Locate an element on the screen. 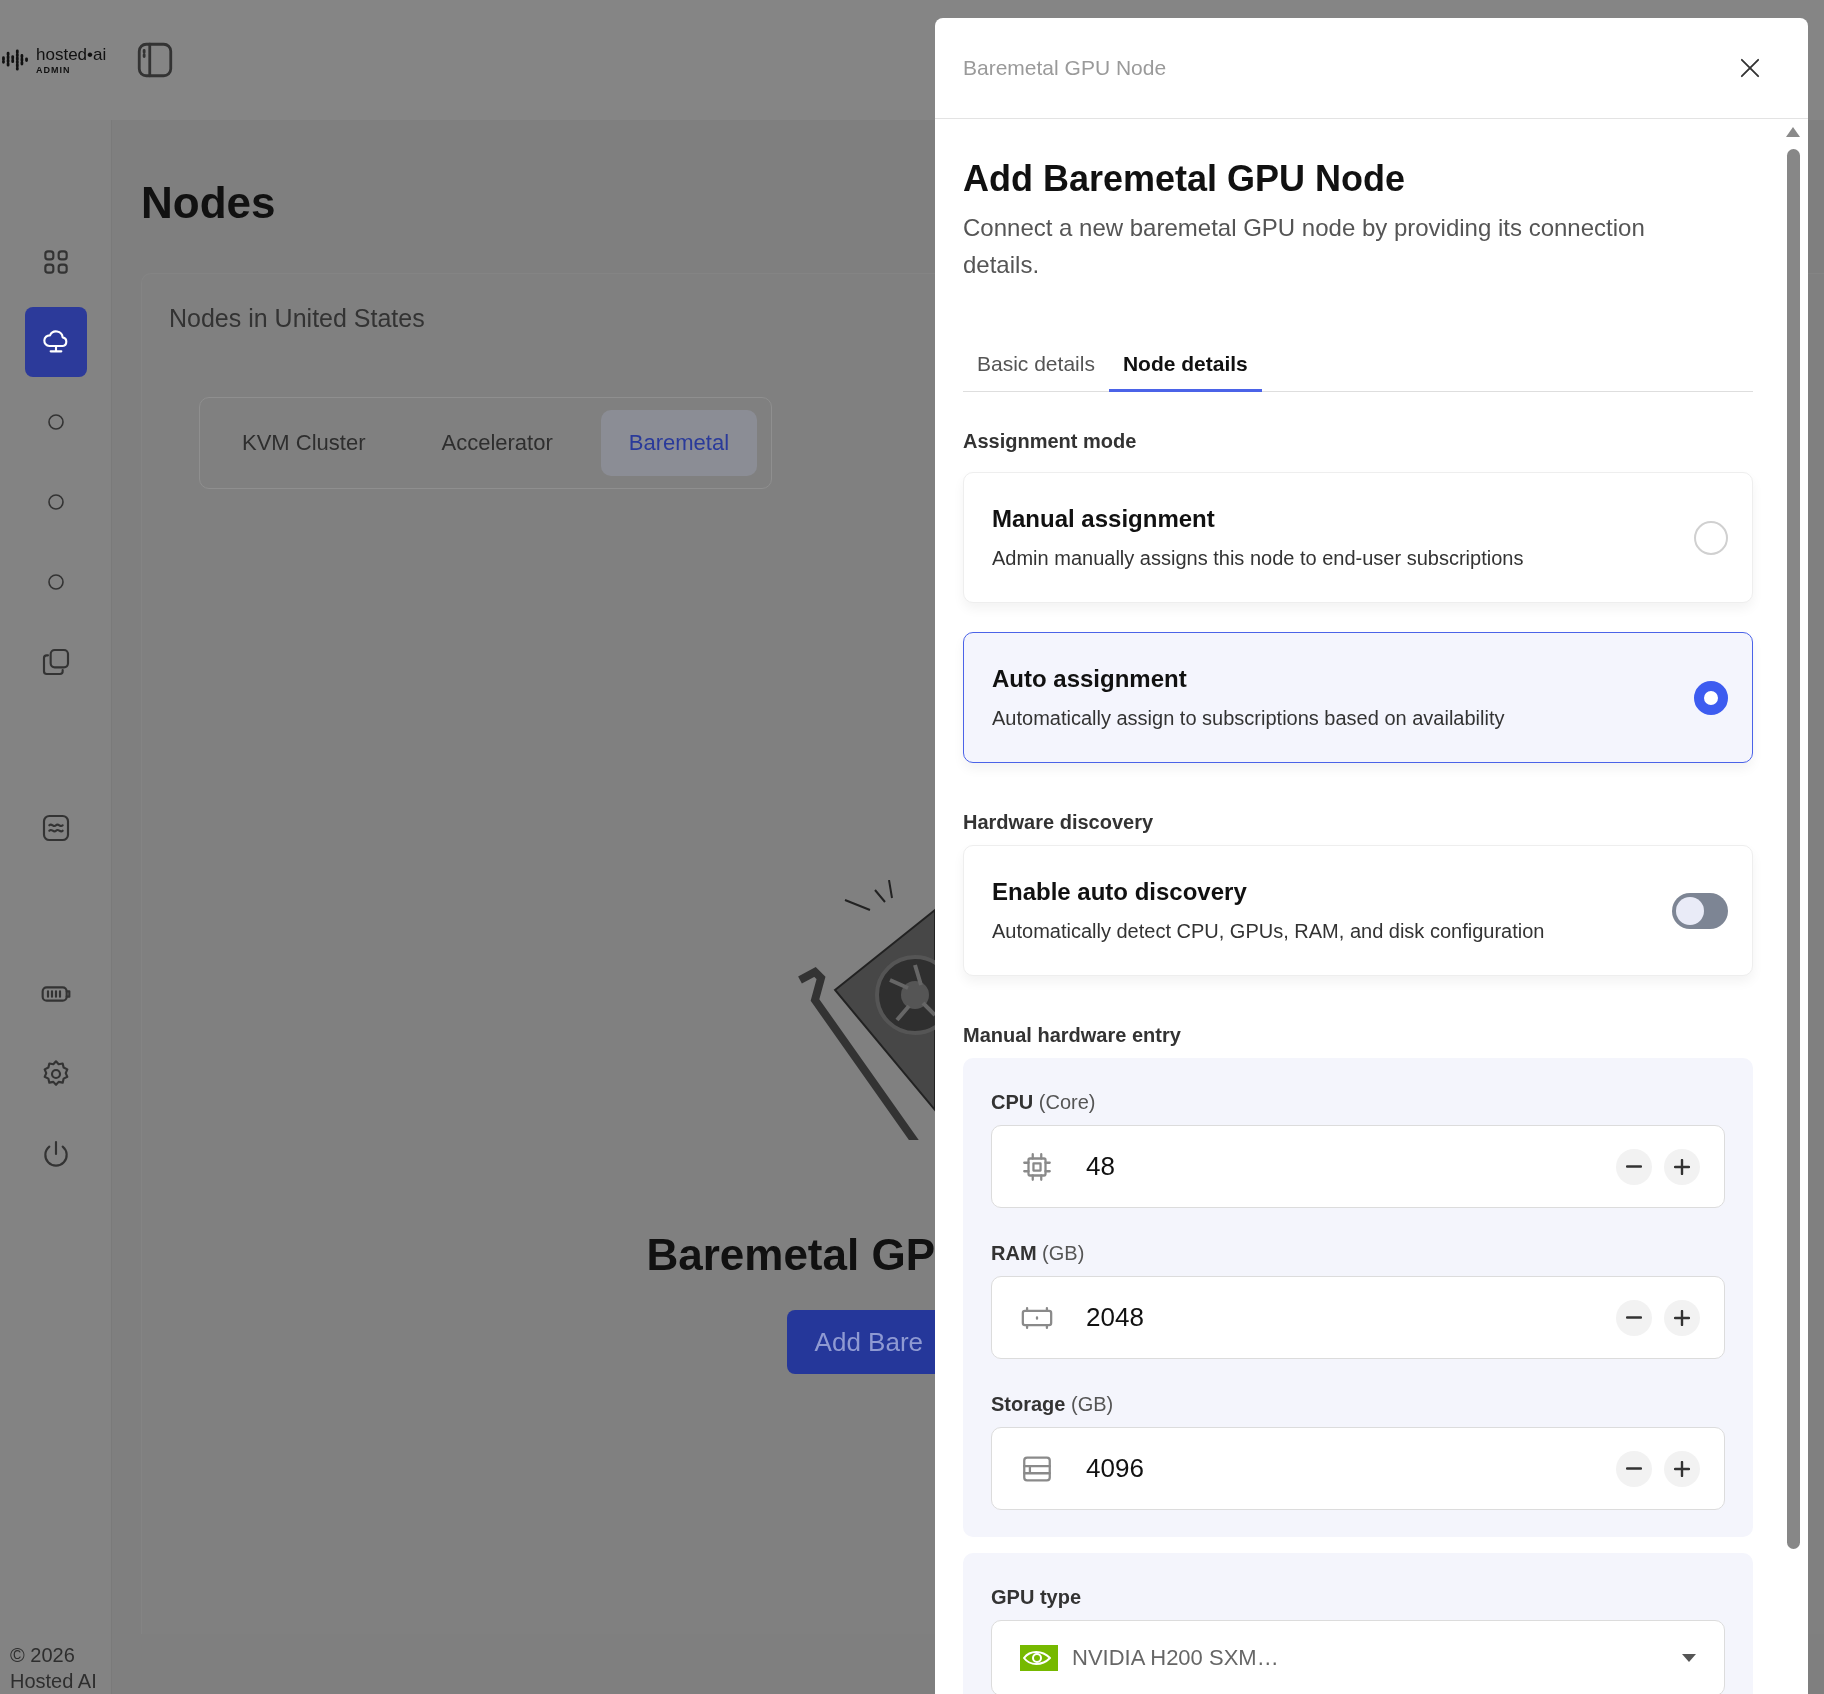 The height and width of the screenshot is (1694, 1824). eye-logo-icon is located at coordinates (1039, 1658).